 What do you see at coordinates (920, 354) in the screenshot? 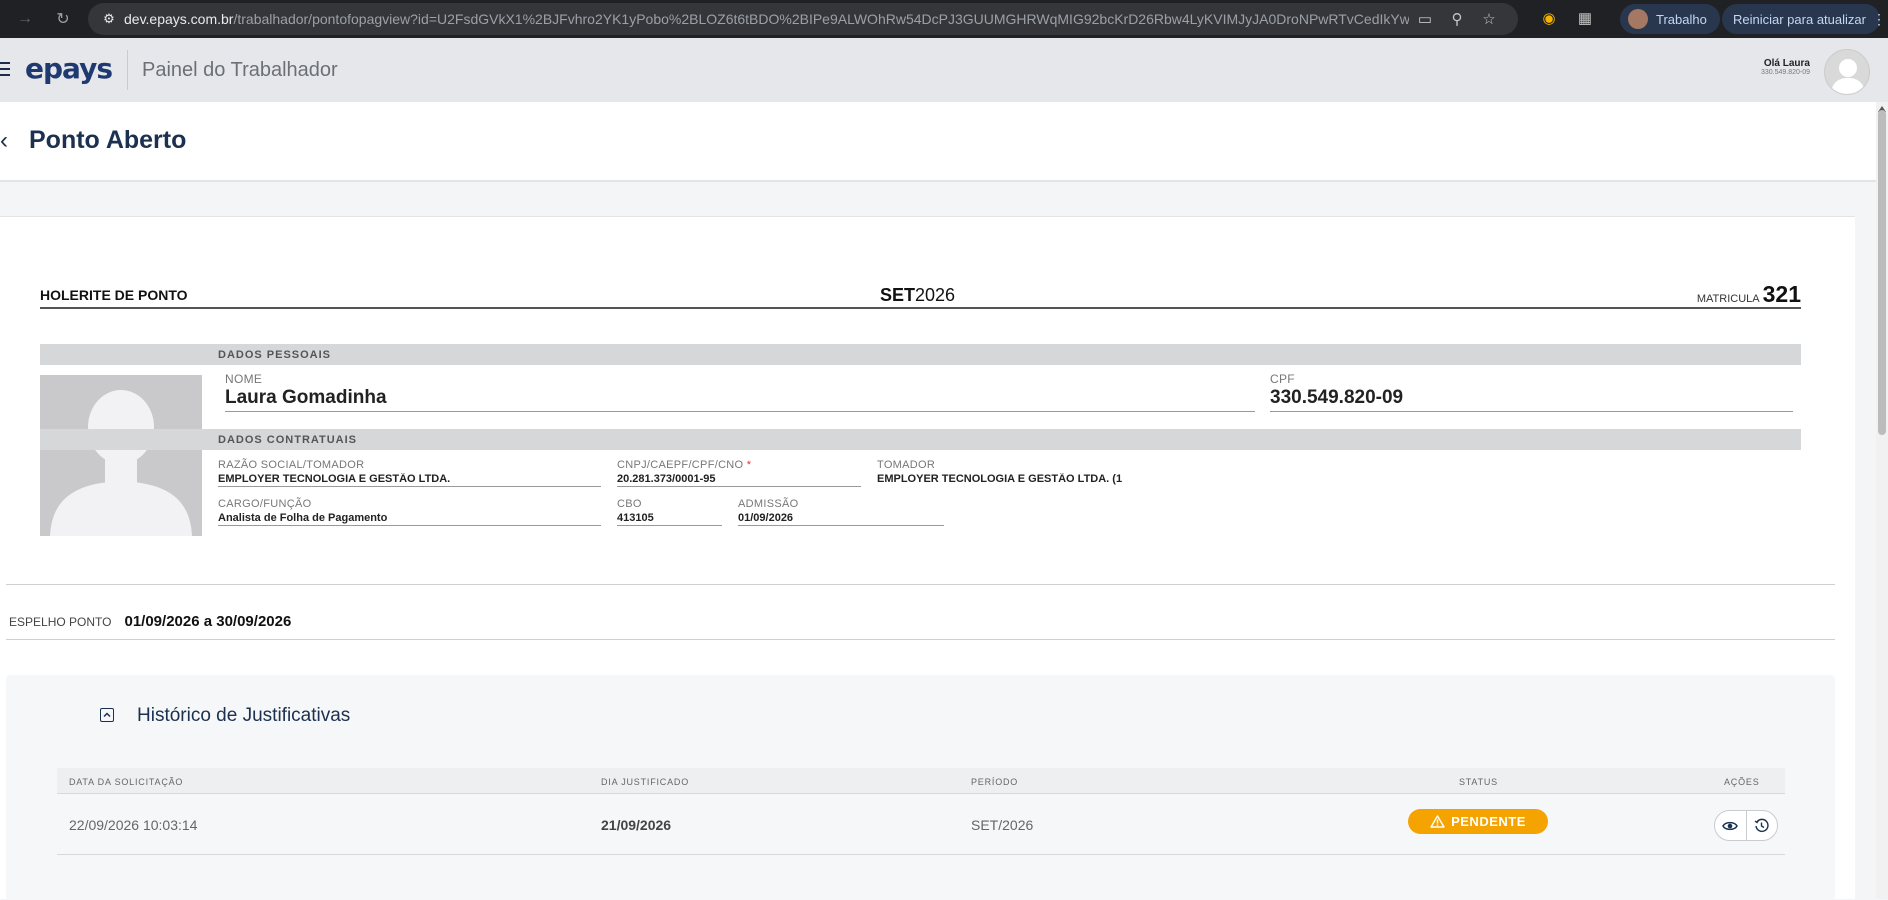
I see `section-dados-pessoais: DADOS PESSOAIS` at bounding box center [920, 354].